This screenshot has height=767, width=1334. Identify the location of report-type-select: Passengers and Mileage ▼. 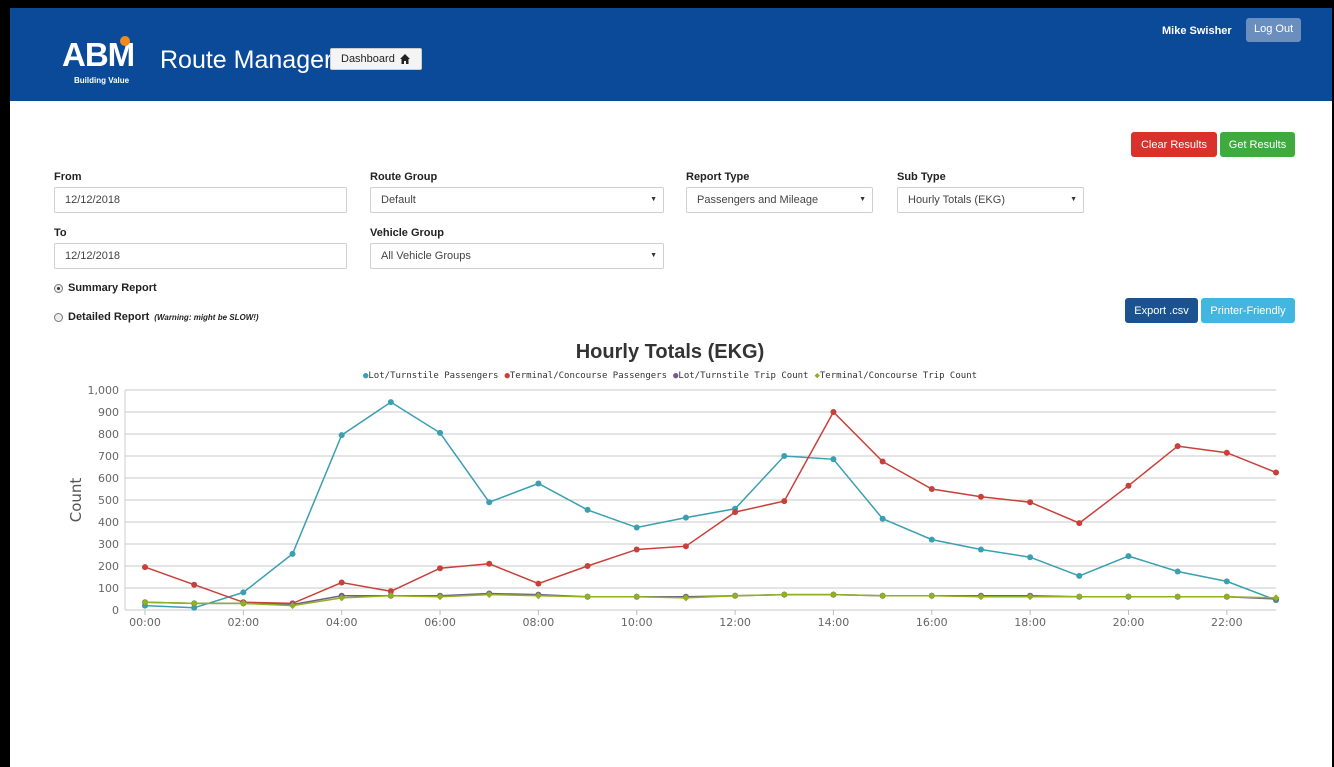
(779, 200).